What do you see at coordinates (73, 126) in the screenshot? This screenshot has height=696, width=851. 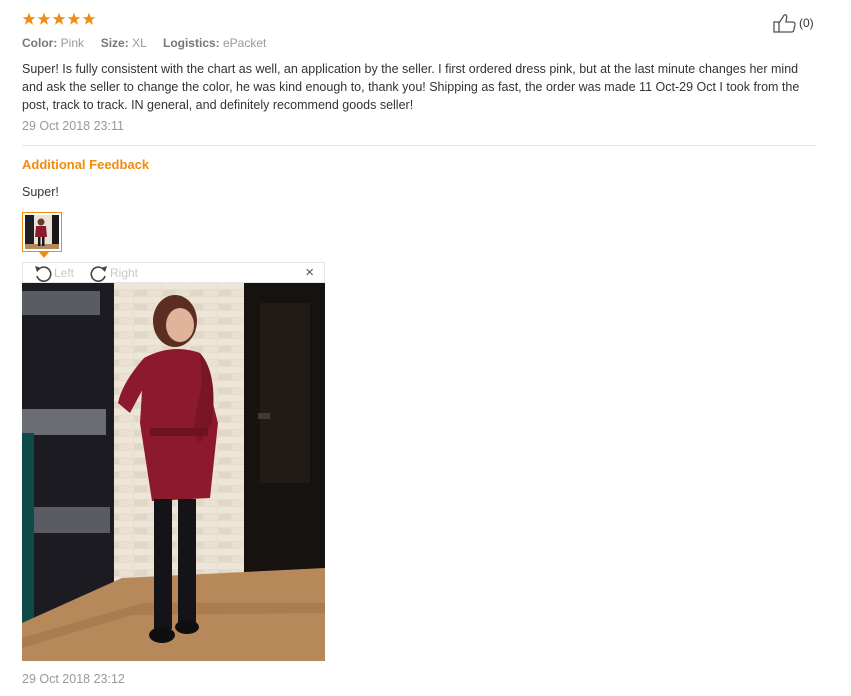 I see `review-date: 29 Oct 2018 23:11` at bounding box center [73, 126].